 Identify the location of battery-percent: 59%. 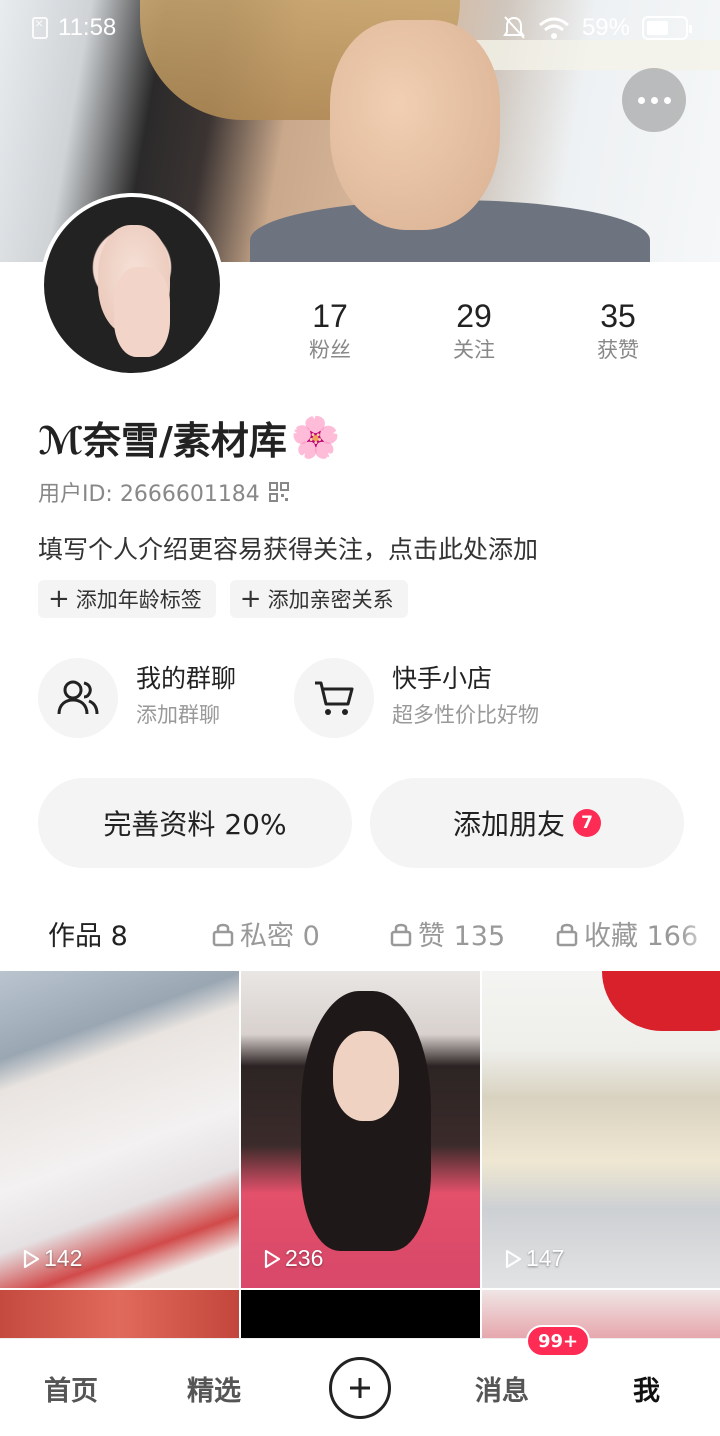
(605, 27).